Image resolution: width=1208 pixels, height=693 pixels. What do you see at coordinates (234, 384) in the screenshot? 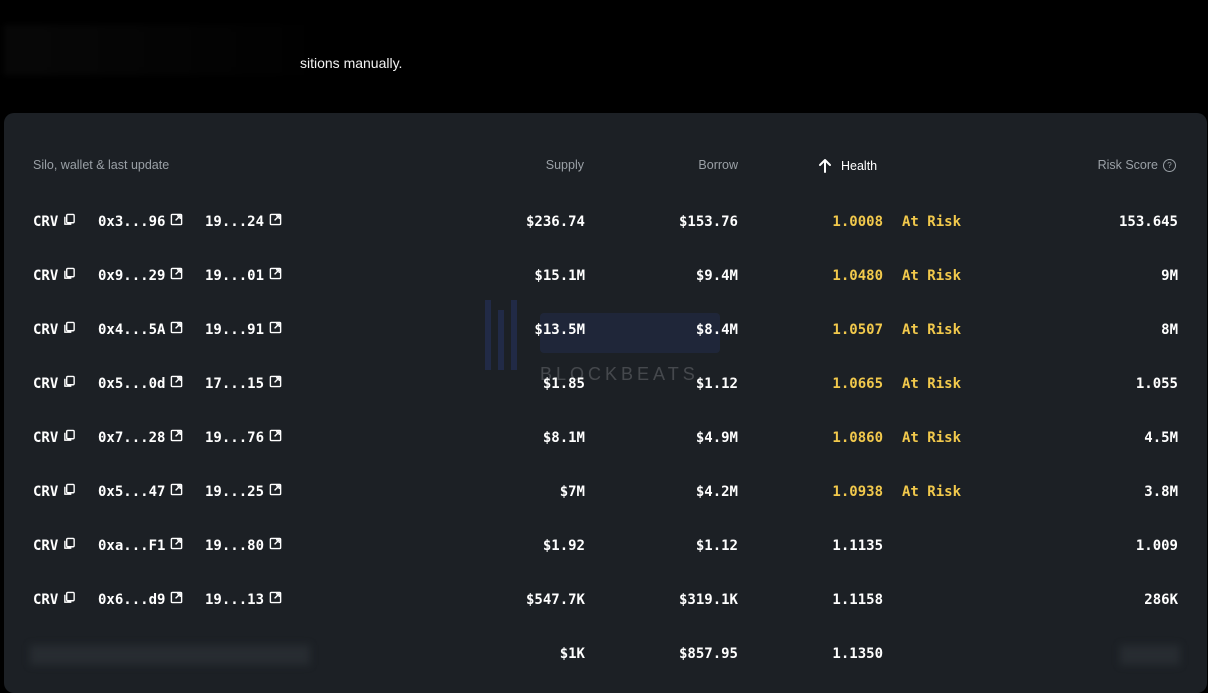
I see `last-update: 17...15` at bounding box center [234, 384].